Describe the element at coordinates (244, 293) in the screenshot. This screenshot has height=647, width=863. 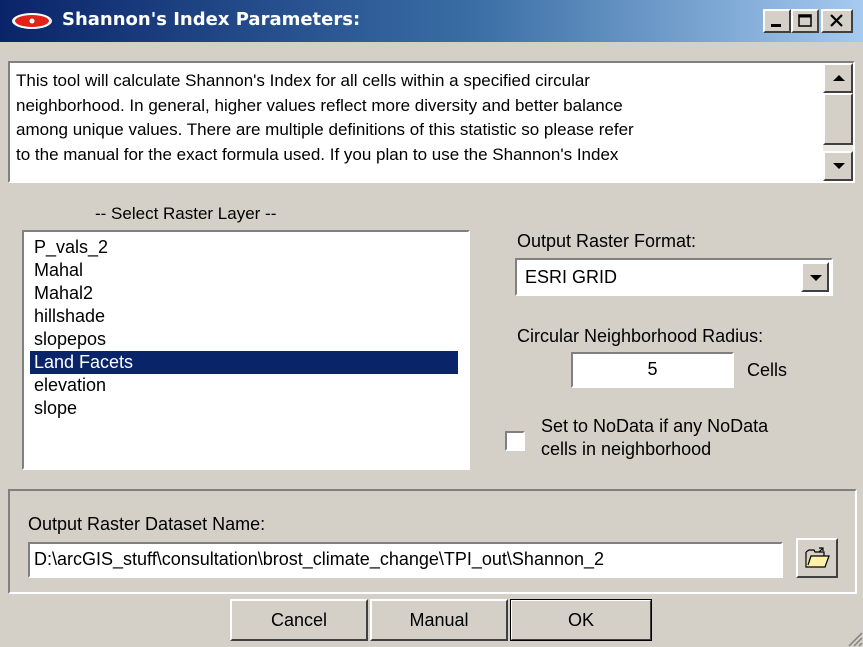
I see `raster-item: Mahal2` at that location.